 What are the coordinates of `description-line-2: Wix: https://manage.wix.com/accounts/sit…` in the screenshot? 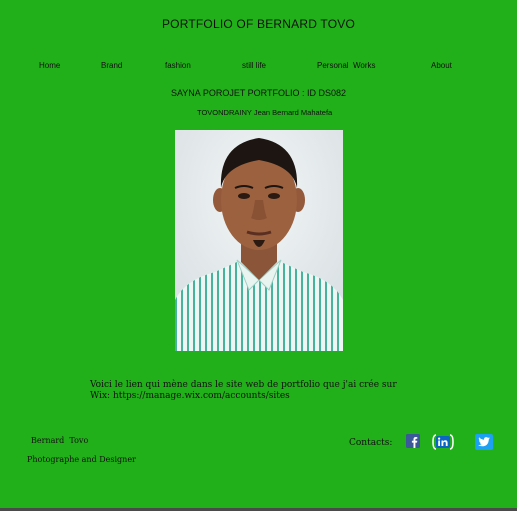 It's located at (250, 396).